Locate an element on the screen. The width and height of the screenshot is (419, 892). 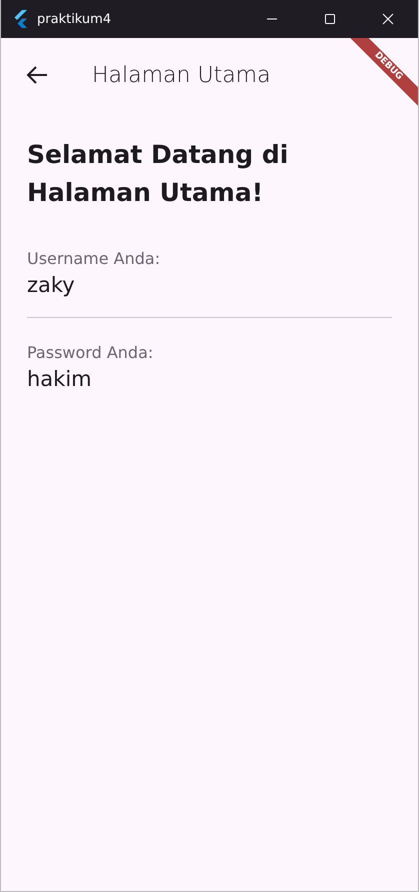
flutter-logo-icon is located at coordinates (21, 19).